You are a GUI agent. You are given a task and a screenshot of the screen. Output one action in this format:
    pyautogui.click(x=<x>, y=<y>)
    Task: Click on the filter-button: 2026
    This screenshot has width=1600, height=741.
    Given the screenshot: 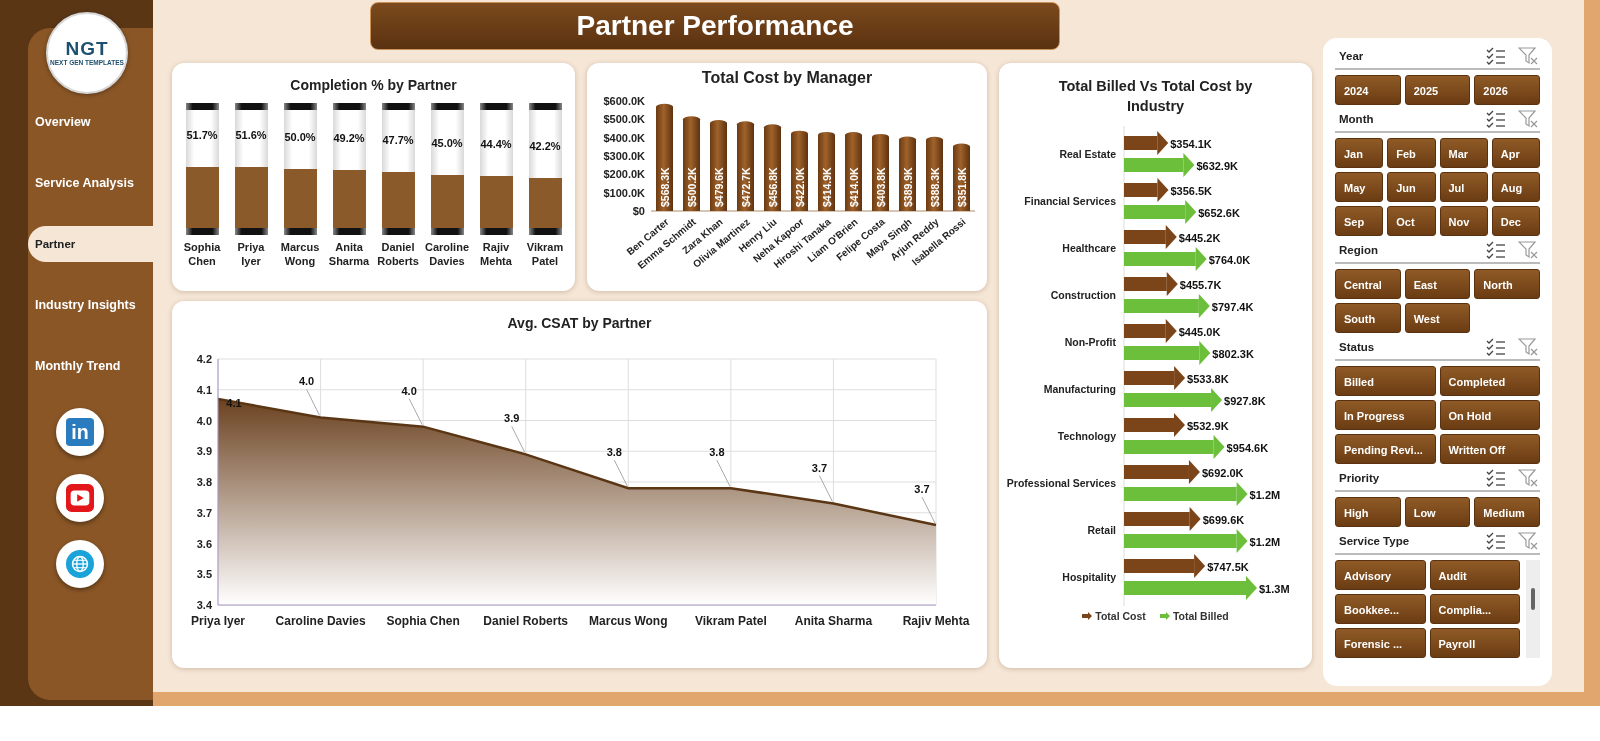 What is the action you would take?
    pyautogui.click(x=1507, y=90)
    